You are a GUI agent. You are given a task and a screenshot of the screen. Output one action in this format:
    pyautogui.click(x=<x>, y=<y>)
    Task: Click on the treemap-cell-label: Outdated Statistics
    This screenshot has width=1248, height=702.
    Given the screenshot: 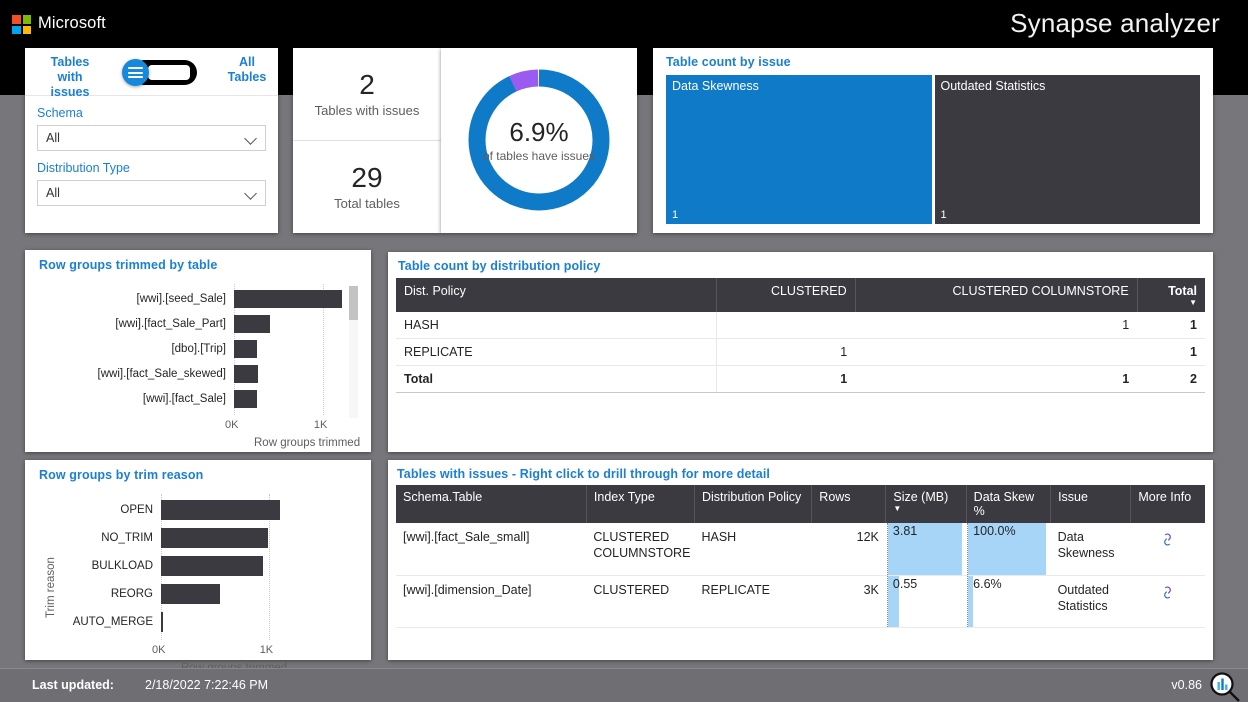 What is the action you would take?
    pyautogui.click(x=993, y=86)
    